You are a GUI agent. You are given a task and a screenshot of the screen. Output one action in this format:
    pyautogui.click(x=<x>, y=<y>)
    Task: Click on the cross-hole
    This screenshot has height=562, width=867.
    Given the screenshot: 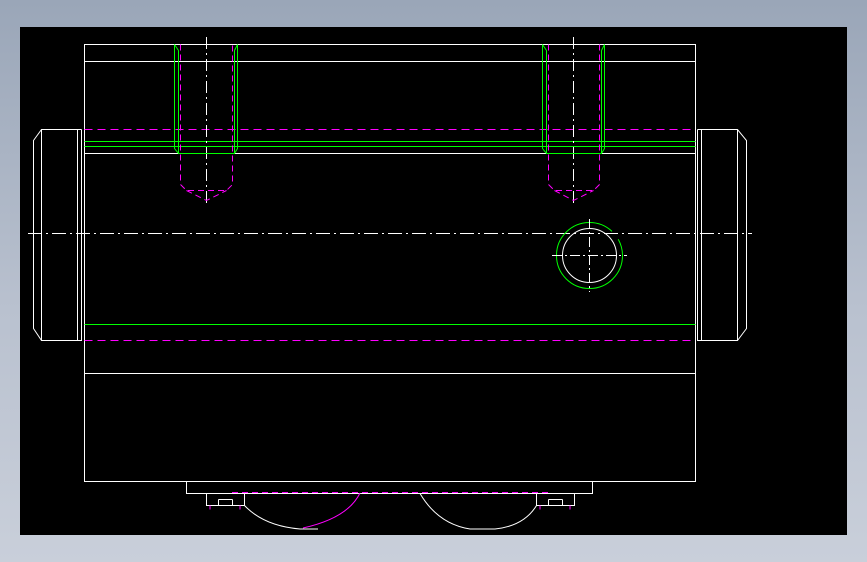 What is the action you would take?
    pyautogui.click(x=589, y=255)
    